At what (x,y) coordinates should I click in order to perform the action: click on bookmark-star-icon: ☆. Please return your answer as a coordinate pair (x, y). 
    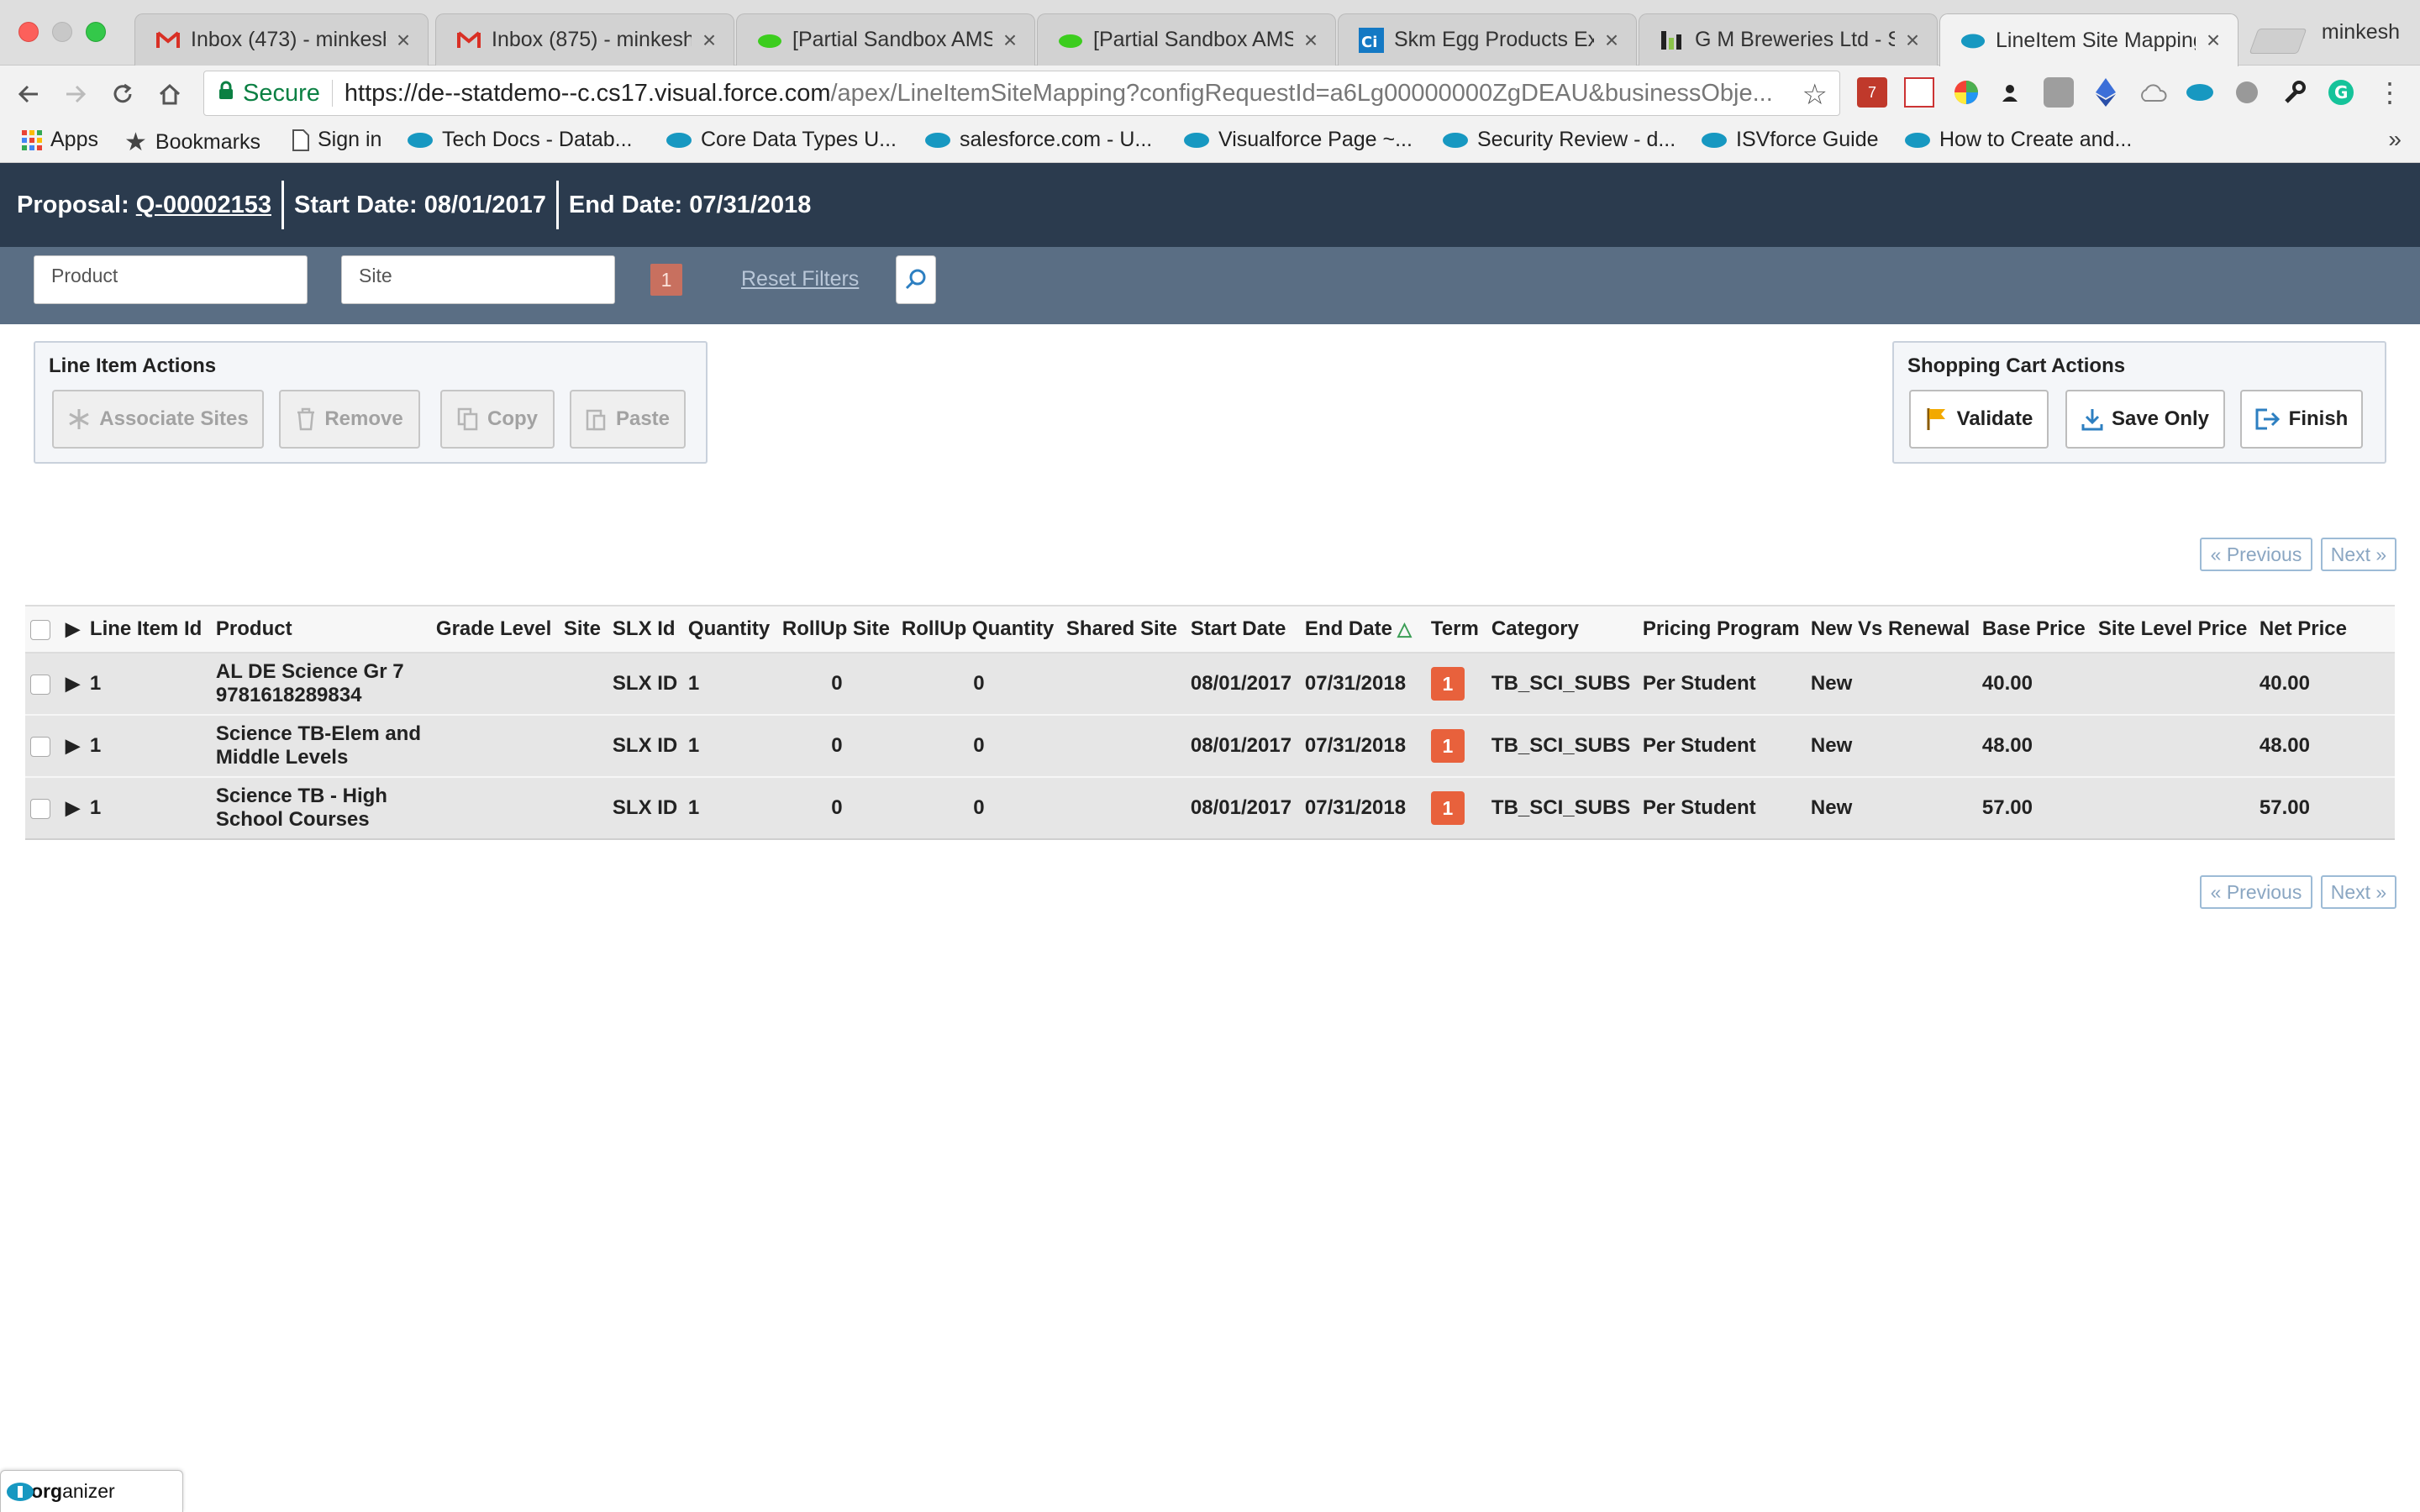
    Looking at the image, I should click on (1815, 95).